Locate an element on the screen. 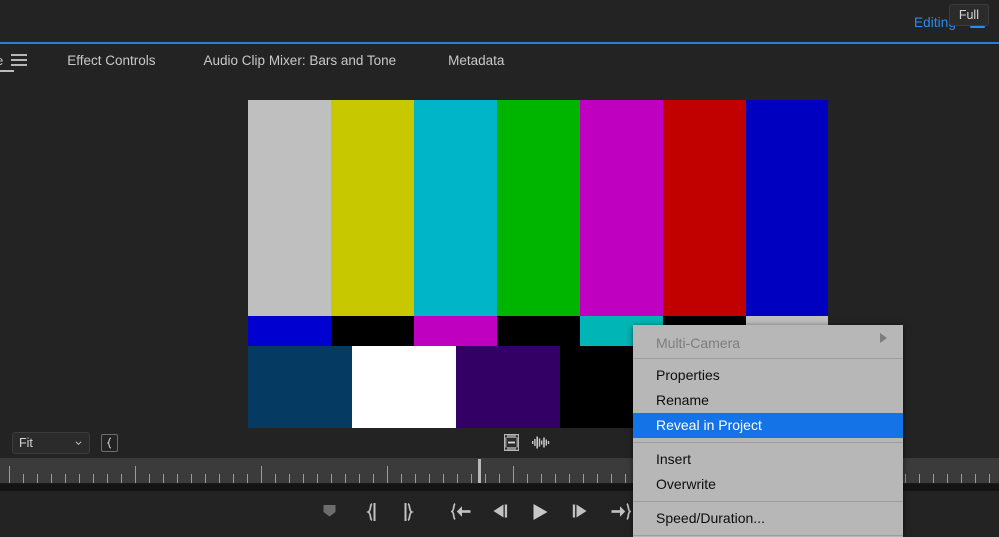 The width and height of the screenshot is (999, 537). add-marker-button is located at coordinates (329, 510).